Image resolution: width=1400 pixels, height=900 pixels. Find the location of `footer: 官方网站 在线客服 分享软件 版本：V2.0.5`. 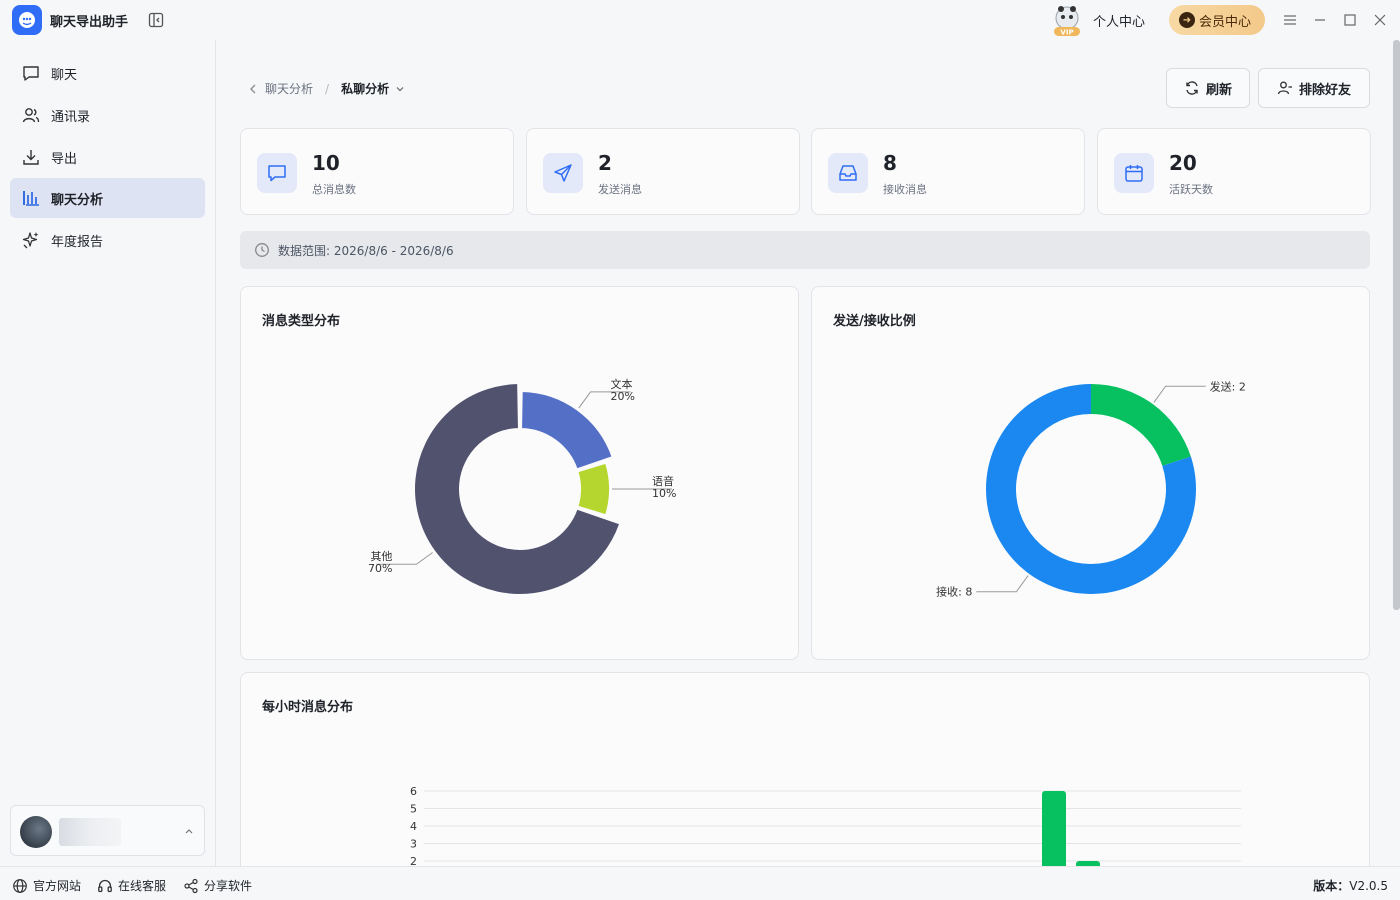

footer: 官方网站 在线客服 分享软件 版本：V2.0.5 is located at coordinates (700, 883).